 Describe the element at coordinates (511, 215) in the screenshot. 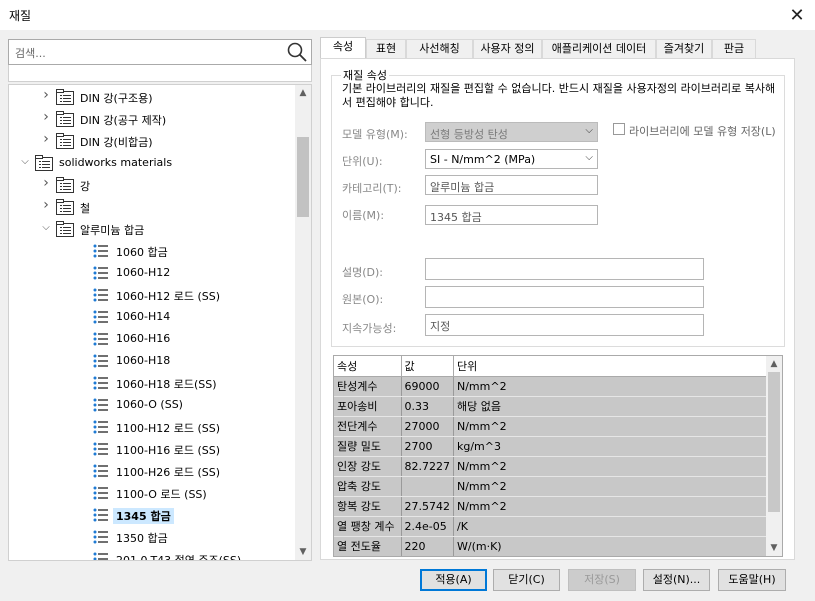

I see `name-field: 1345 합금` at that location.